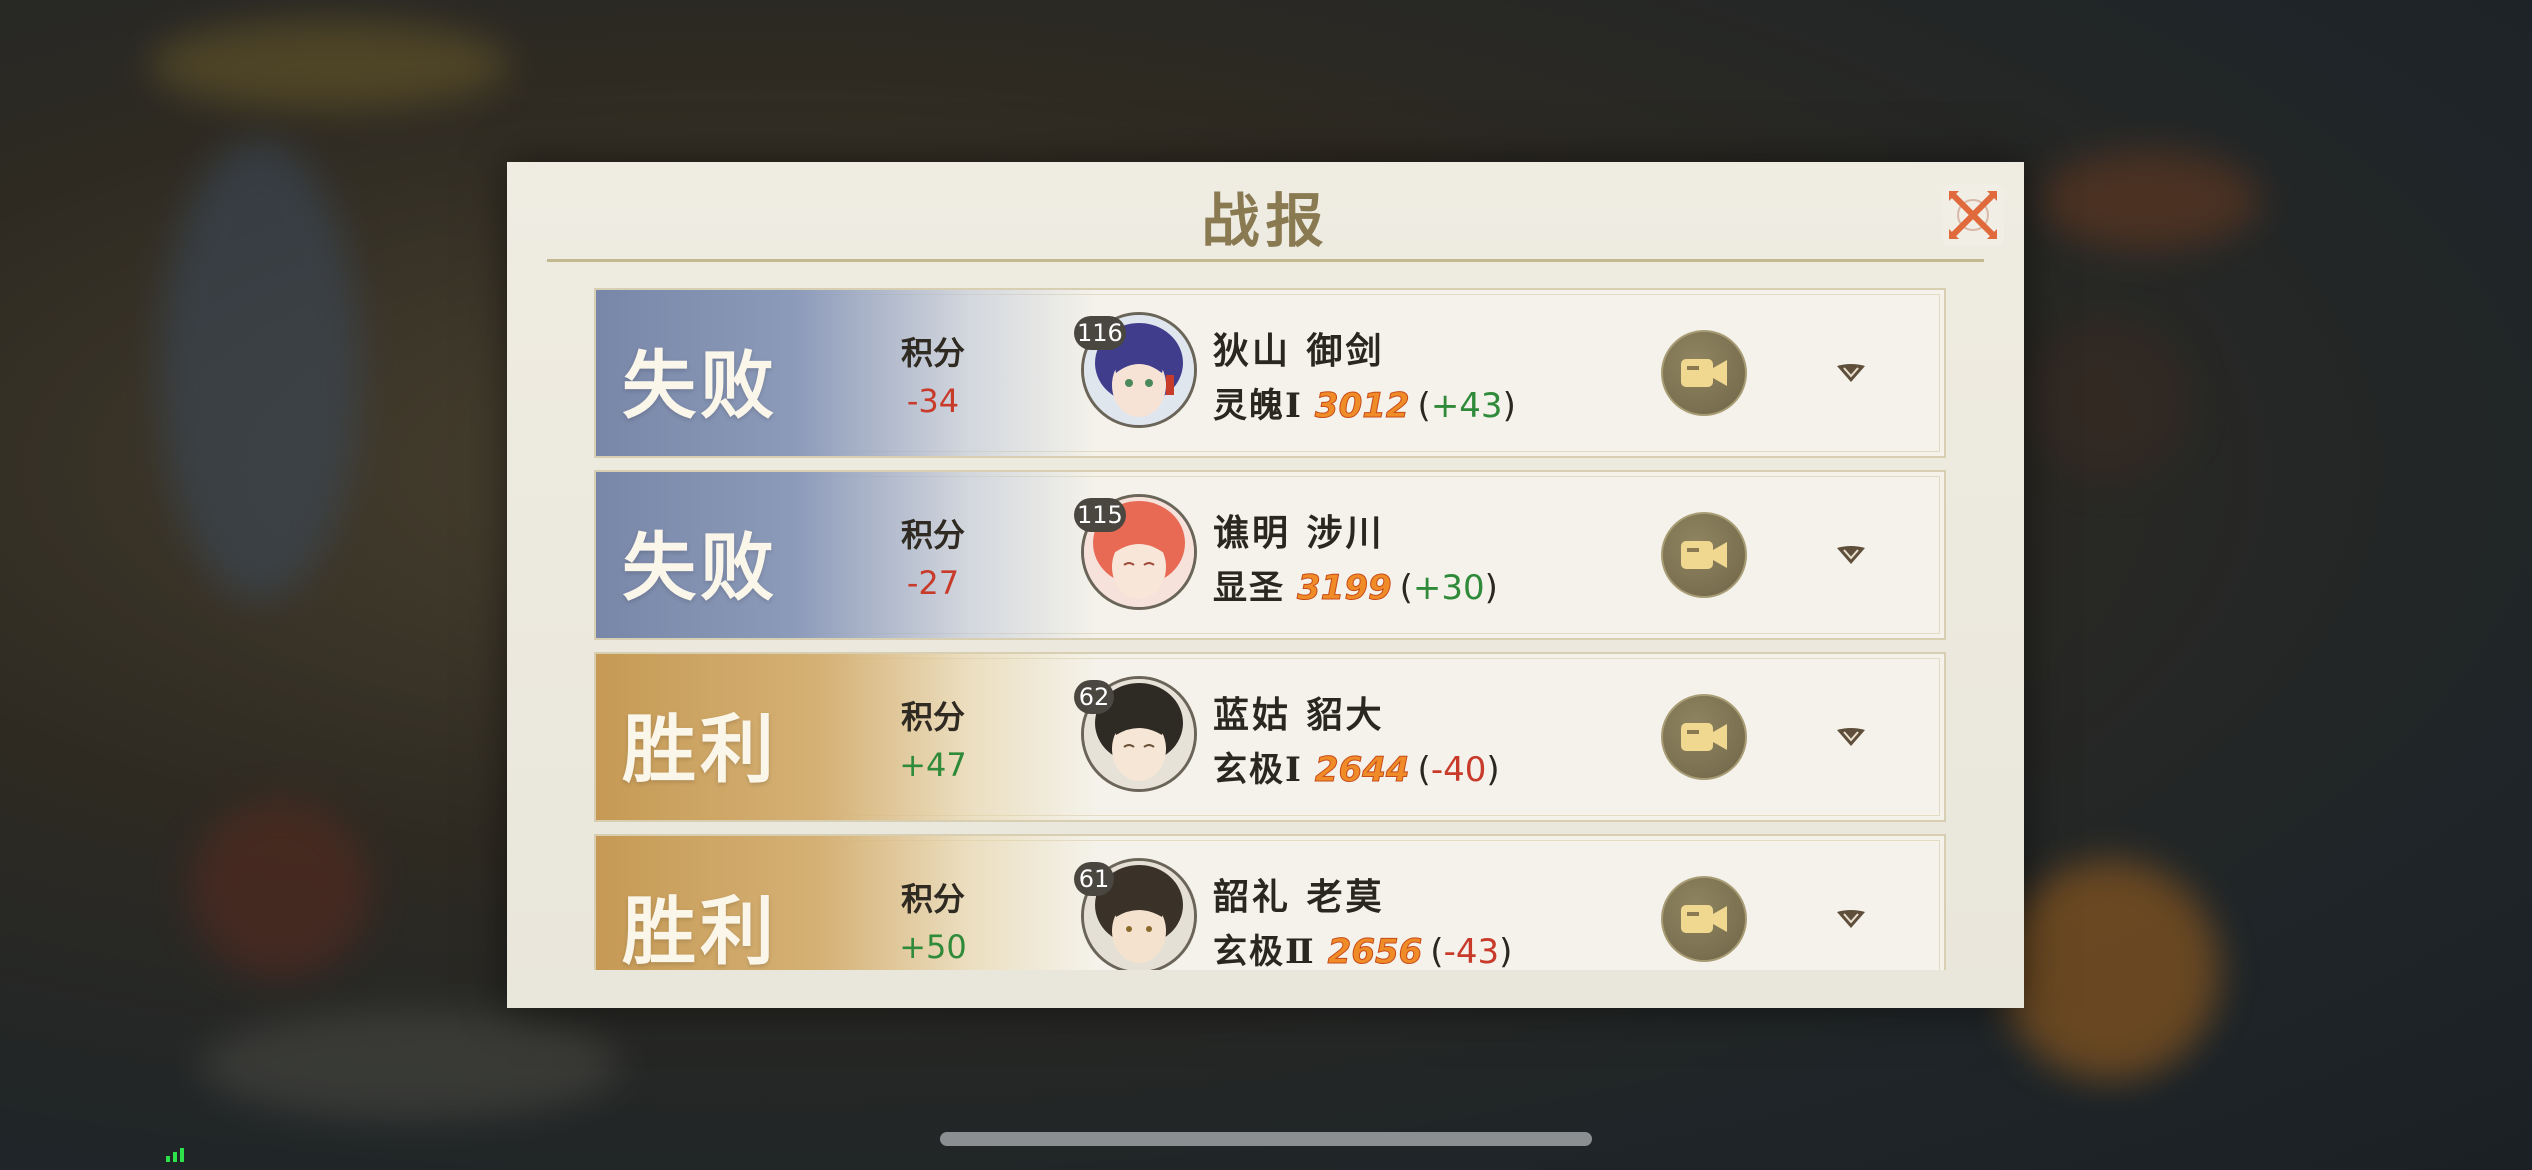  Describe the element at coordinates (1448, 588) in the screenshot. I see `rank-delta: +30` at that location.